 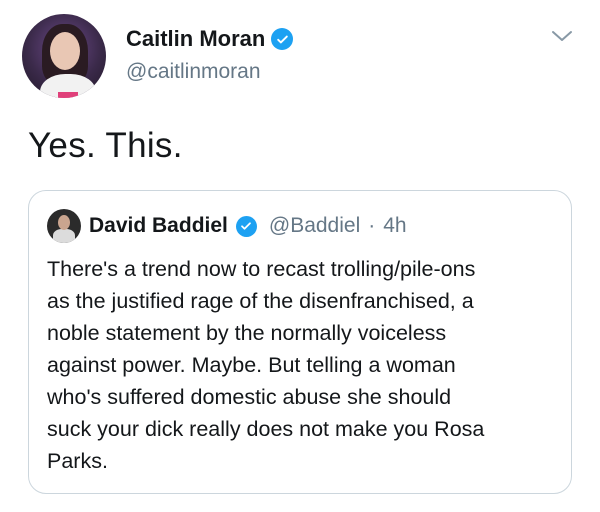 What do you see at coordinates (394, 226) in the screenshot?
I see `quoted-timestamp: 4h` at bounding box center [394, 226].